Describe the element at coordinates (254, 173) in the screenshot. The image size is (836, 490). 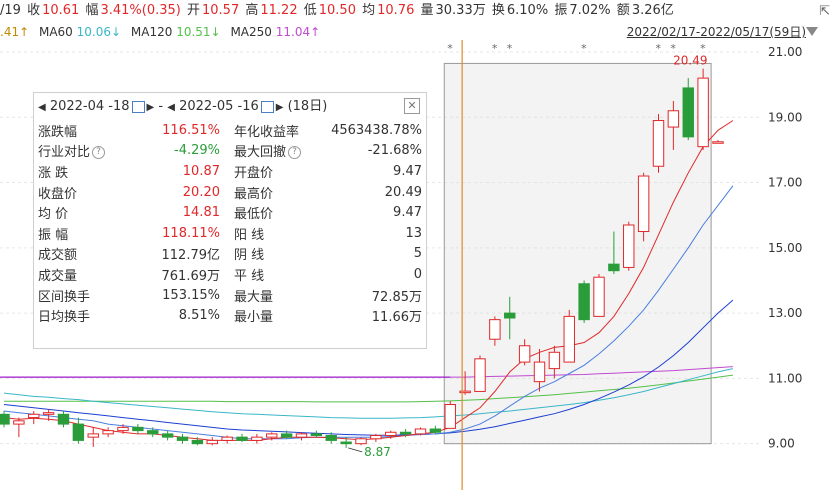
I see `stat-label: 开盘价` at that location.